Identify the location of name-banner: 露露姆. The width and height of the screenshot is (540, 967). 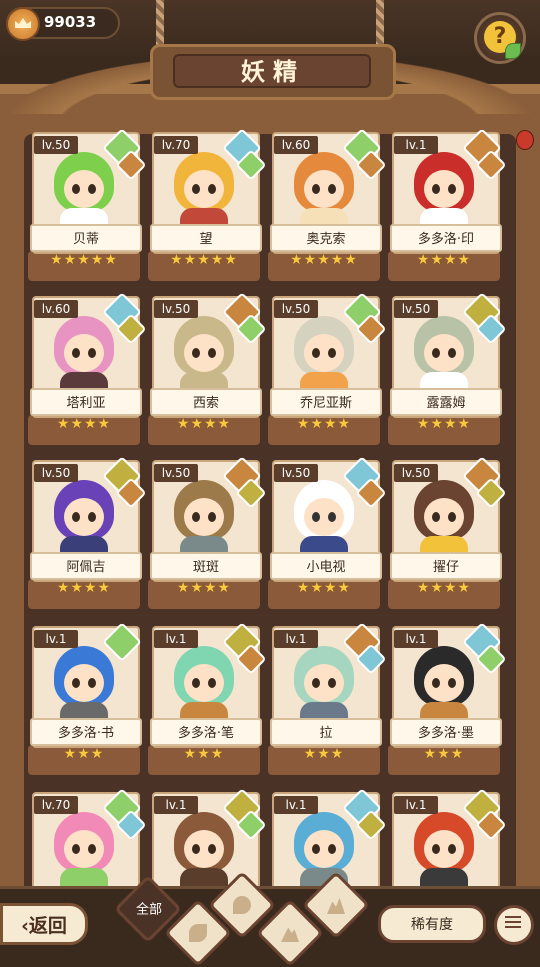
(446, 402).